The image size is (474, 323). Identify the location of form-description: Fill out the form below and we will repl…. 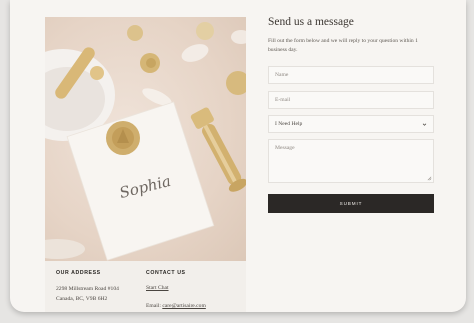
(343, 45).